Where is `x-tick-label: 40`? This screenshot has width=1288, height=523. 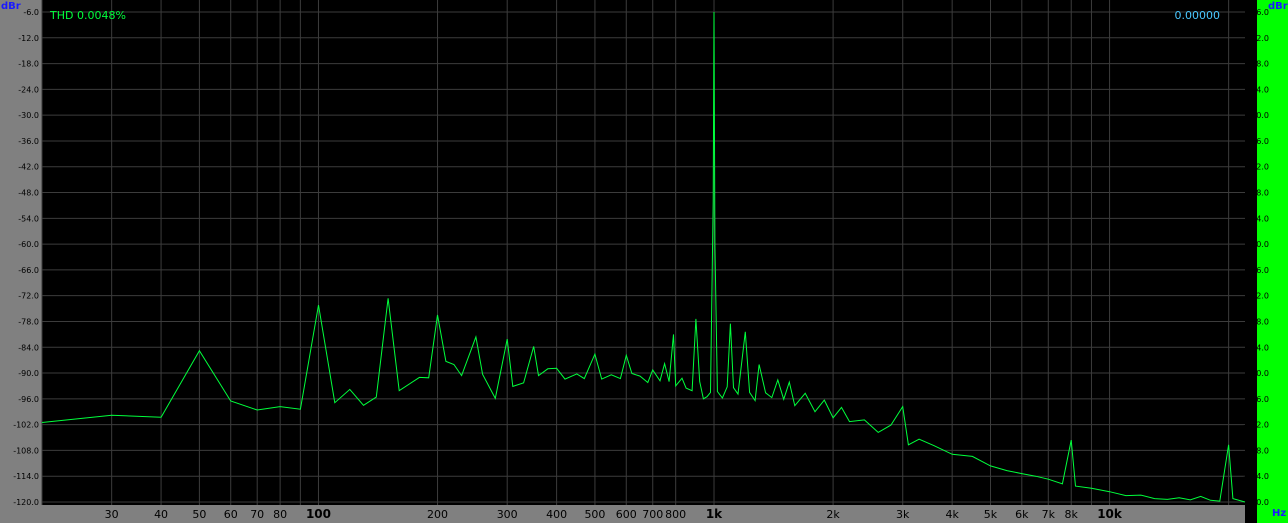 x-tick-label: 40 is located at coordinates (161, 514).